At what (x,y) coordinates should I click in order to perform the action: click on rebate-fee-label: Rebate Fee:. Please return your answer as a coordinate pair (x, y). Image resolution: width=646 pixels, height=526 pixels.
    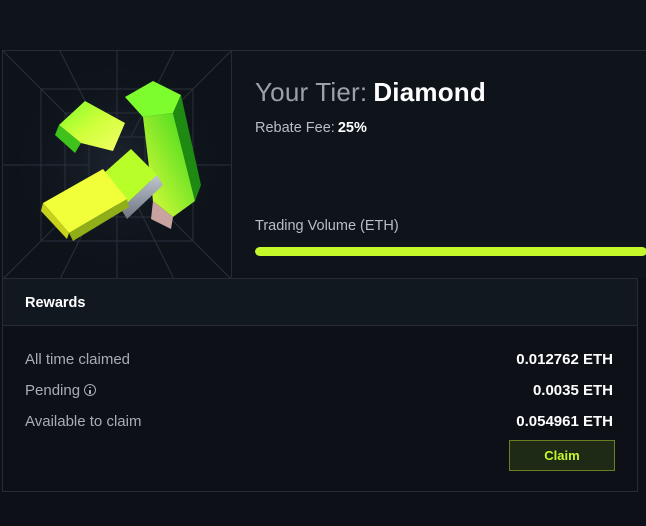
    Looking at the image, I should click on (295, 128).